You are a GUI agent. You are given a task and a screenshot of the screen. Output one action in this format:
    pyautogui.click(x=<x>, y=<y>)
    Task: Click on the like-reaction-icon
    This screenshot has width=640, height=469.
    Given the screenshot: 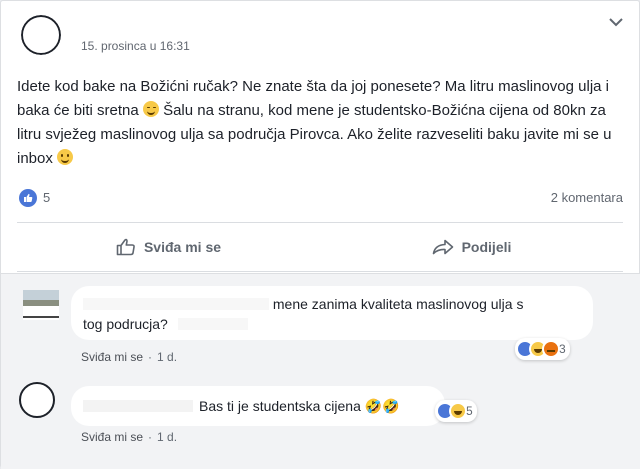 What is the action you would take?
    pyautogui.click(x=28, y=198)
    